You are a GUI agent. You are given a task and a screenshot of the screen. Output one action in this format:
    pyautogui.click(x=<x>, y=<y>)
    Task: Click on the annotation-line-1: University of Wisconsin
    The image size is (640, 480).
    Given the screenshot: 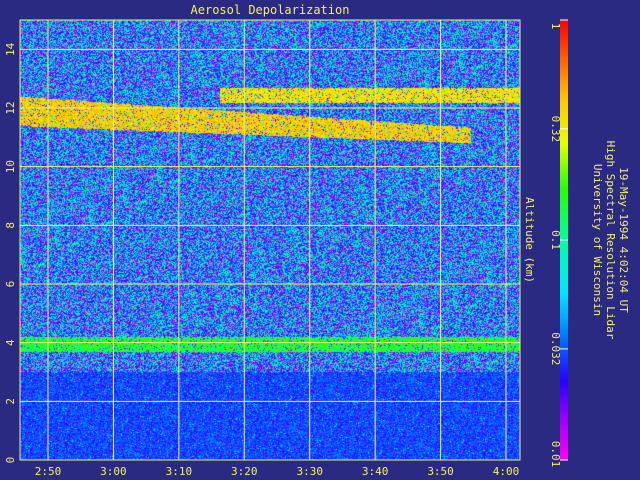 What is the action you would take?
    pyautogui.click(x=597, y=240)
    